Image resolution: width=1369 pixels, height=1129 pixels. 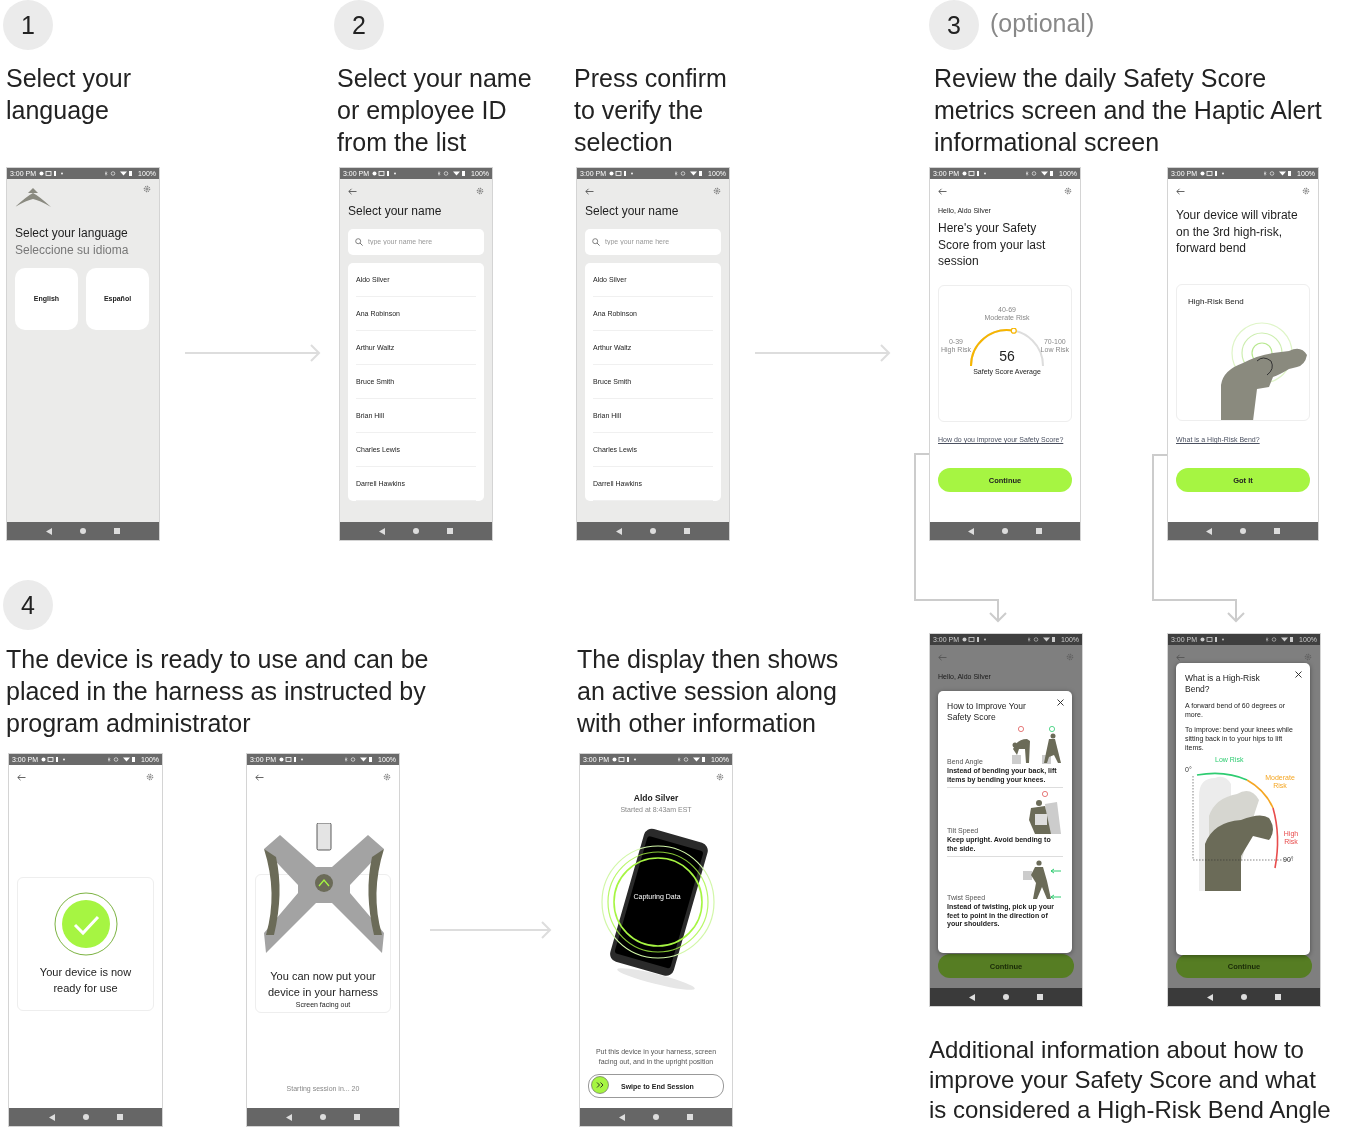 I want to click on screen-title: Select your language, so click(x=72, y=233).